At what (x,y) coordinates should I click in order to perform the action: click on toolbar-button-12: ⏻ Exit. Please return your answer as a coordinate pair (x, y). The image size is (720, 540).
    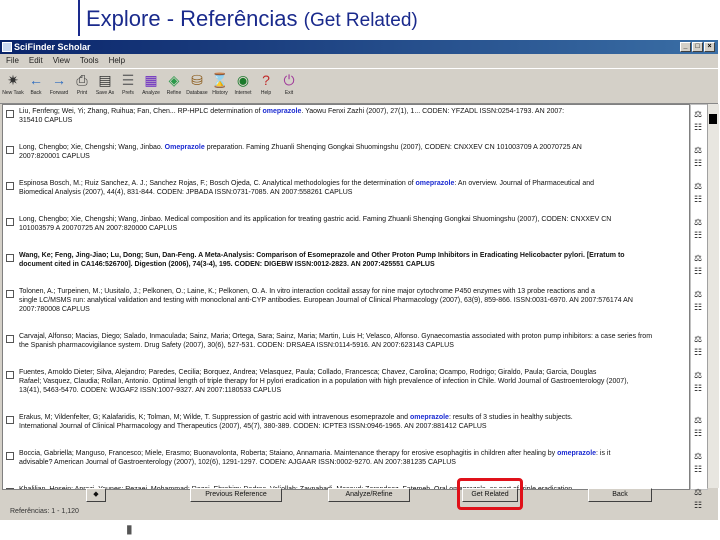
    Looking at the image, I should click on (289, 86).